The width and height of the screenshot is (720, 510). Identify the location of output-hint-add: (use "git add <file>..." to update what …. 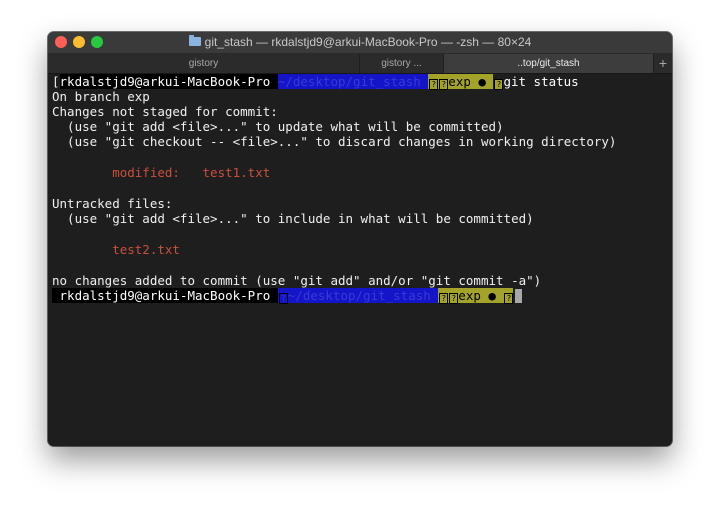
(278, 126).